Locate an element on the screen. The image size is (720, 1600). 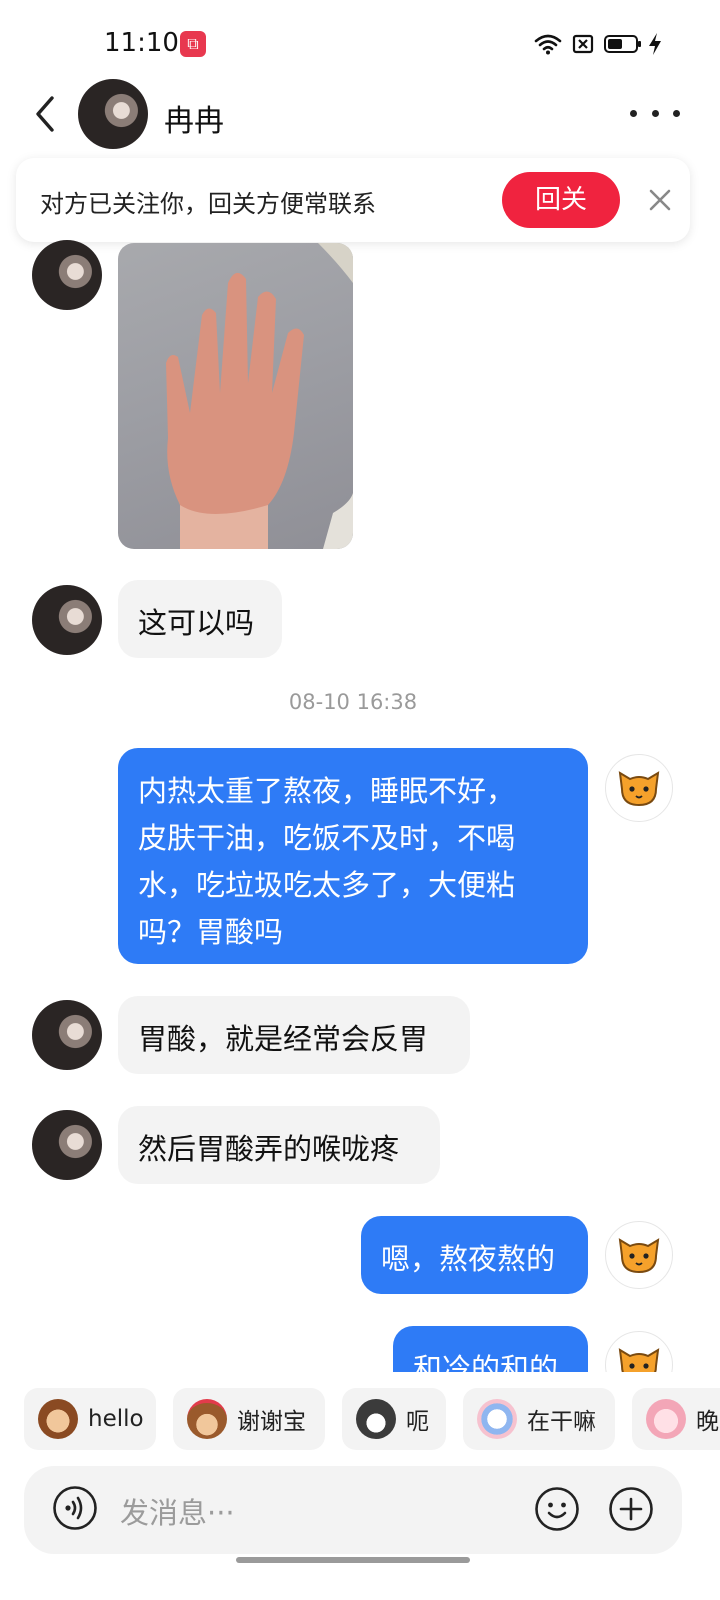
follow-back-banner: 对方已关注你，回关方便常联系 回关 is located at coordinates (353, 200).